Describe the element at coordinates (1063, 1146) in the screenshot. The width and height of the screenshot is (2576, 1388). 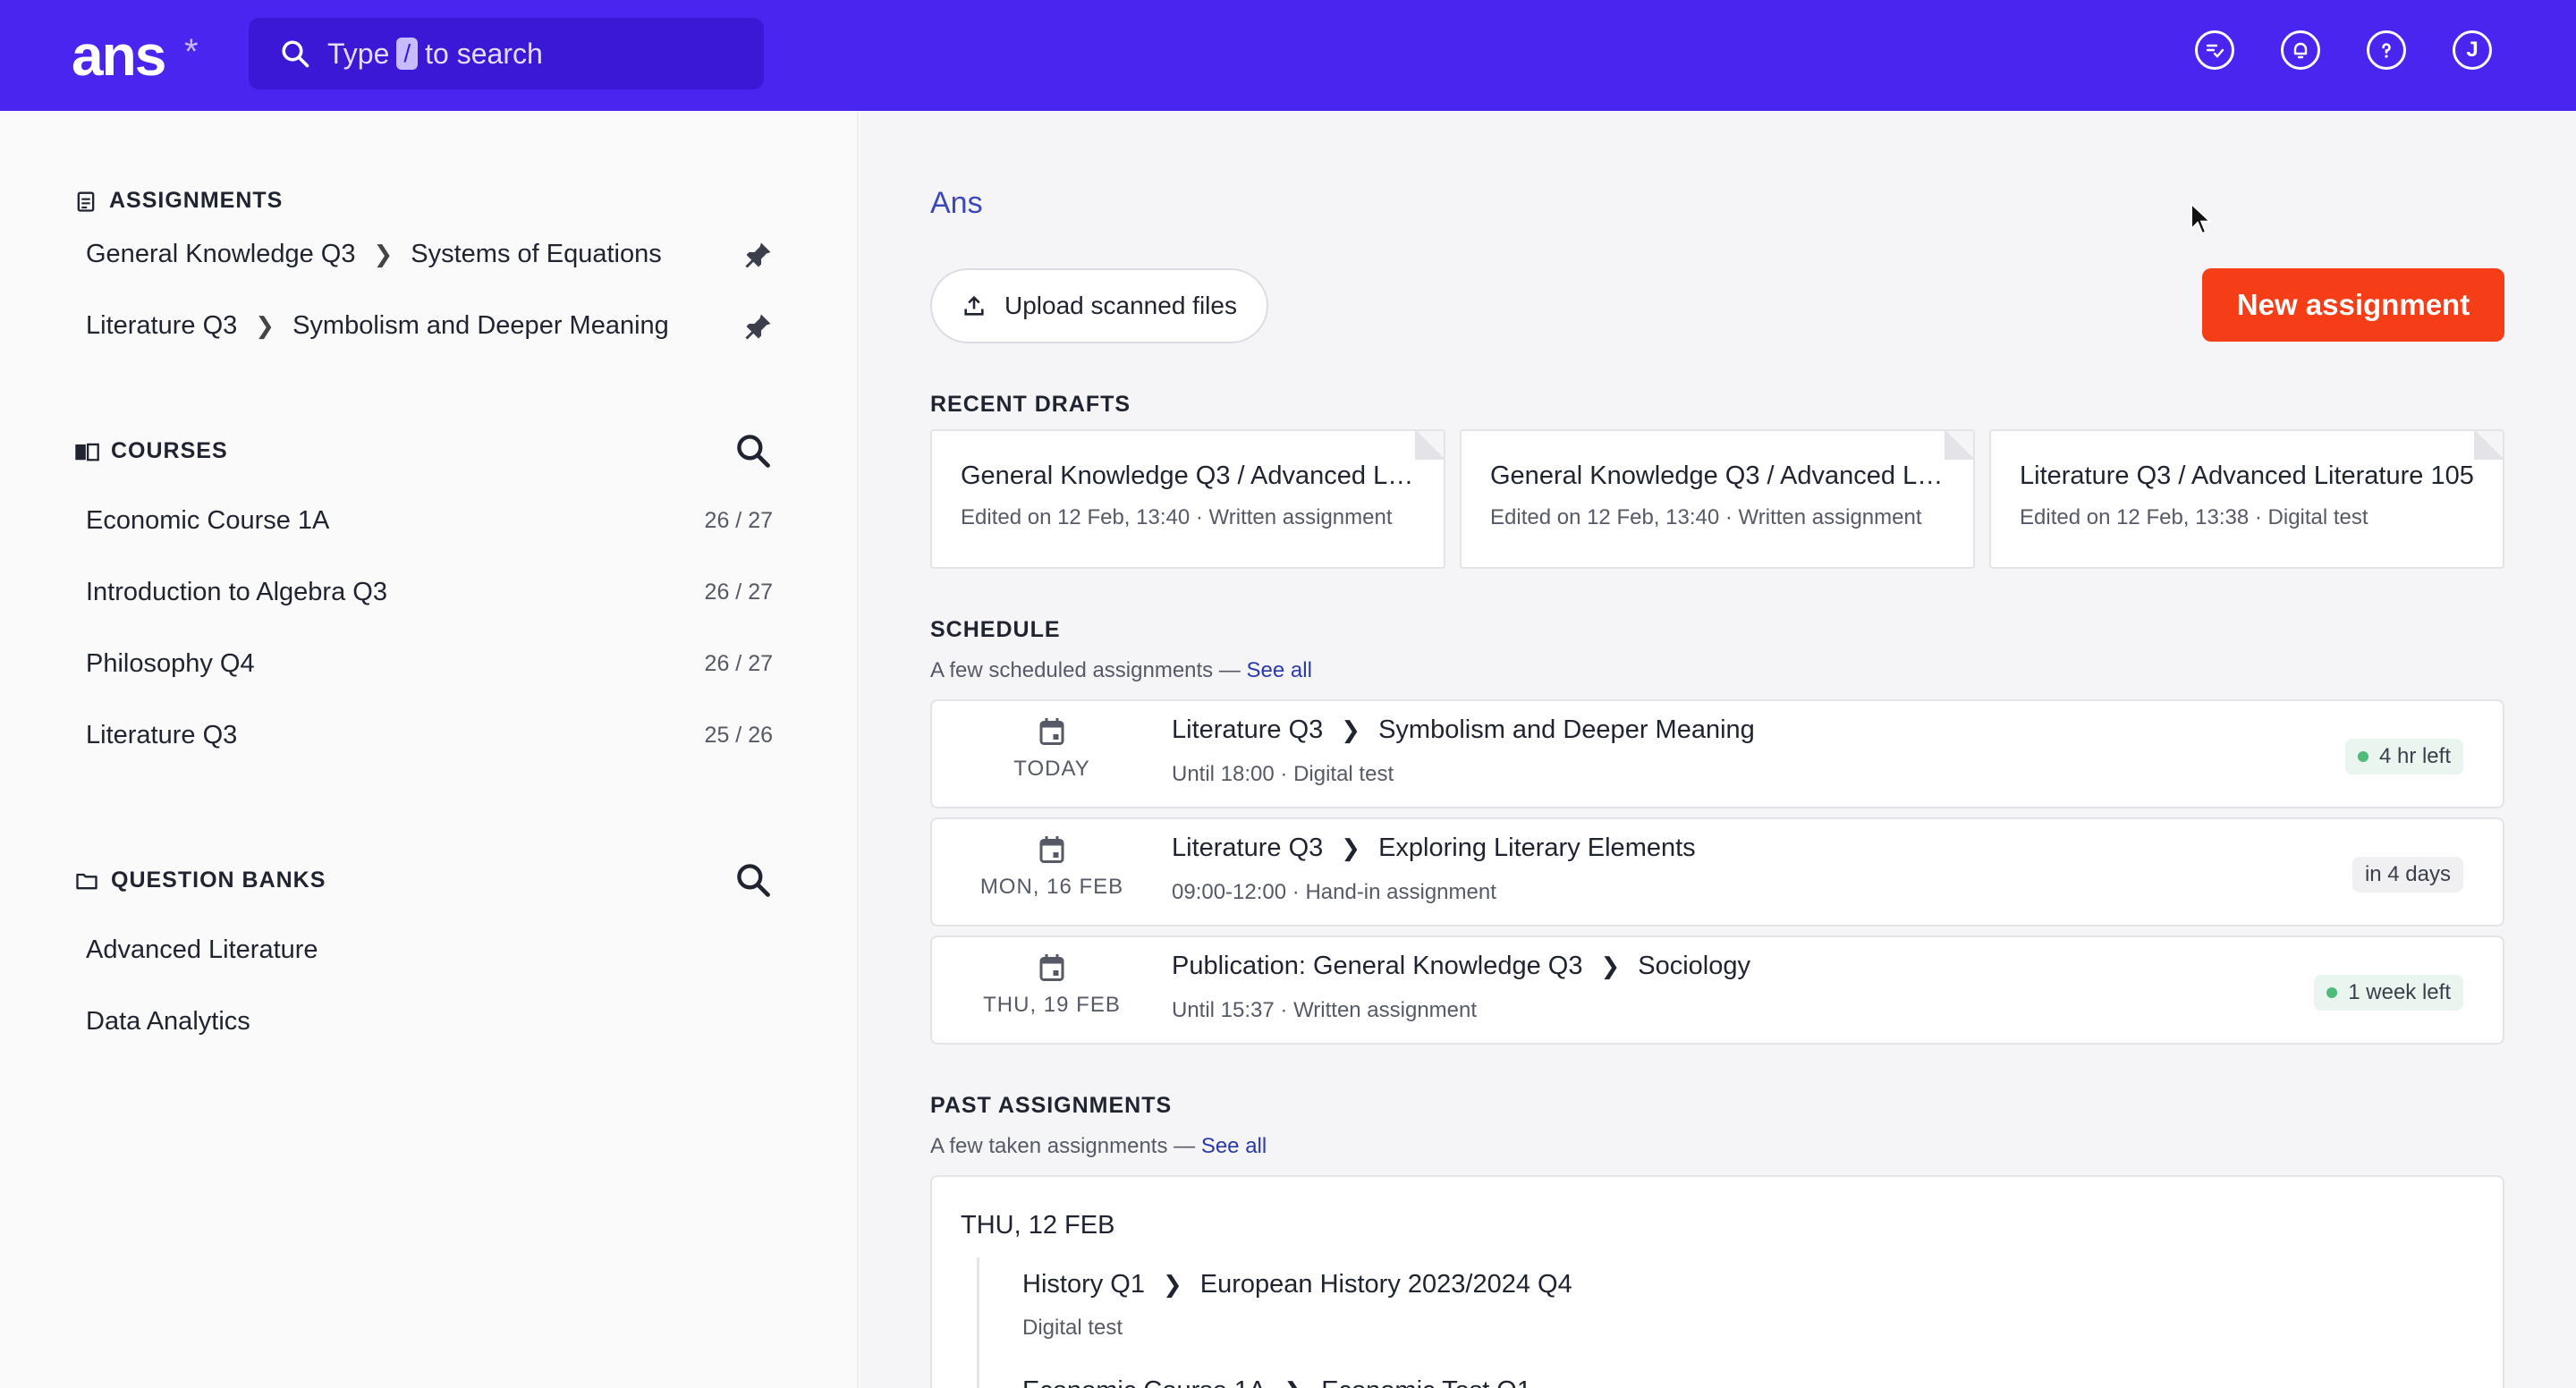
I see `past-subtitle-text: A few taken assignments —` at that location.